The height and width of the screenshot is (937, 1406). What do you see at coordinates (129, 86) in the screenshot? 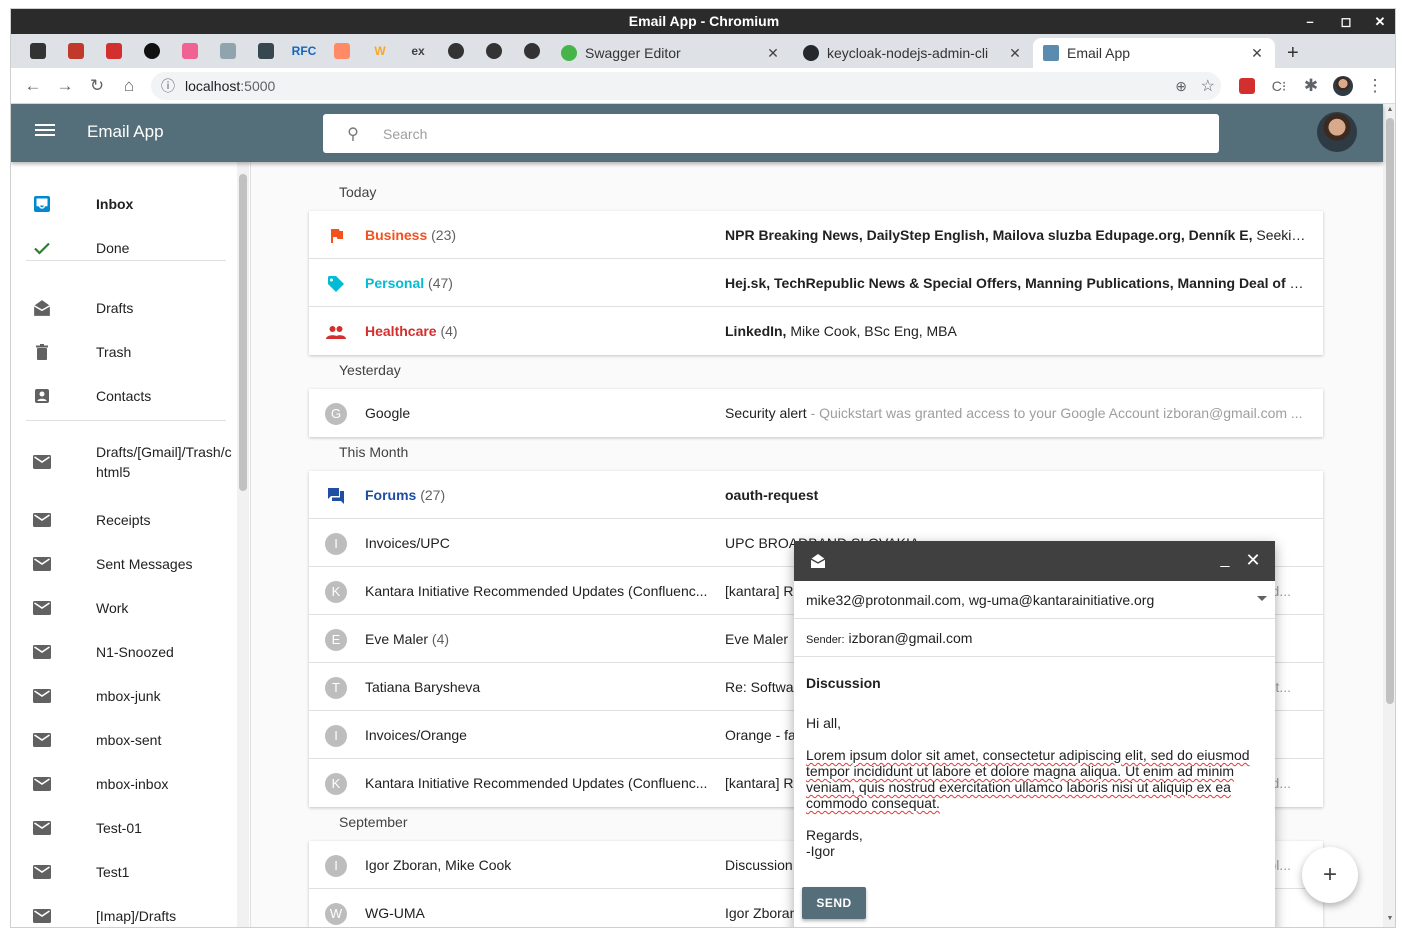
I see `home-icon: ⌂` at bounding box center [129, 86].